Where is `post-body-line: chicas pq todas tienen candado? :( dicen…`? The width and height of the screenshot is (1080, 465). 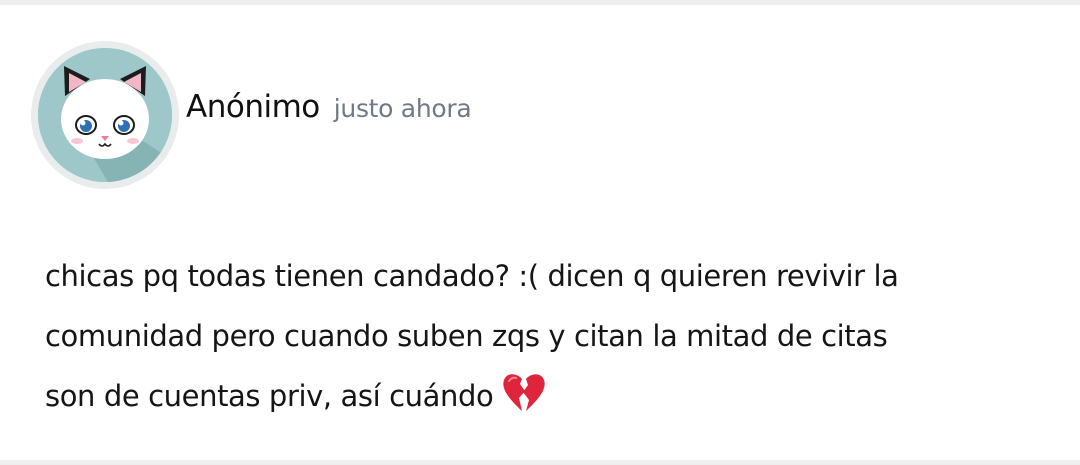
post-body-line: chicas pq todas tienen candado? :( dicen… is located at coordinates (472, 276).